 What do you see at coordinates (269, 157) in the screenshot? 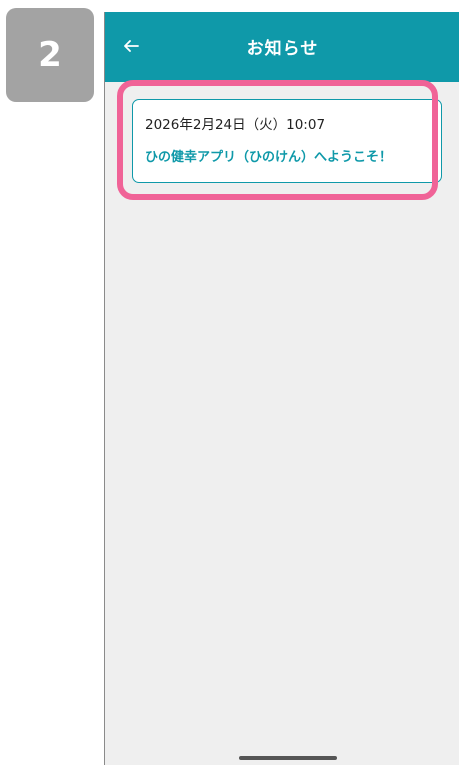
I see `notice-title: ひの健幸アプリ（ひのけん）へようこそ！` at bounding box center [269, 157].